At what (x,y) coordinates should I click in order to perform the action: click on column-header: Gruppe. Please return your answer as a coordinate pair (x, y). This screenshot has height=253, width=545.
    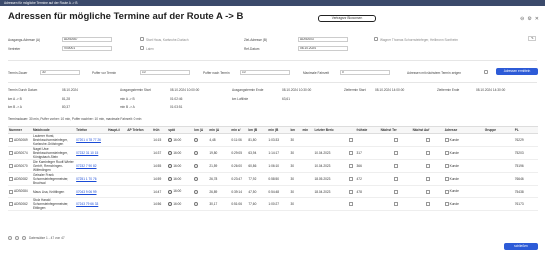
    Looking at the image, I should click on (498, 130).